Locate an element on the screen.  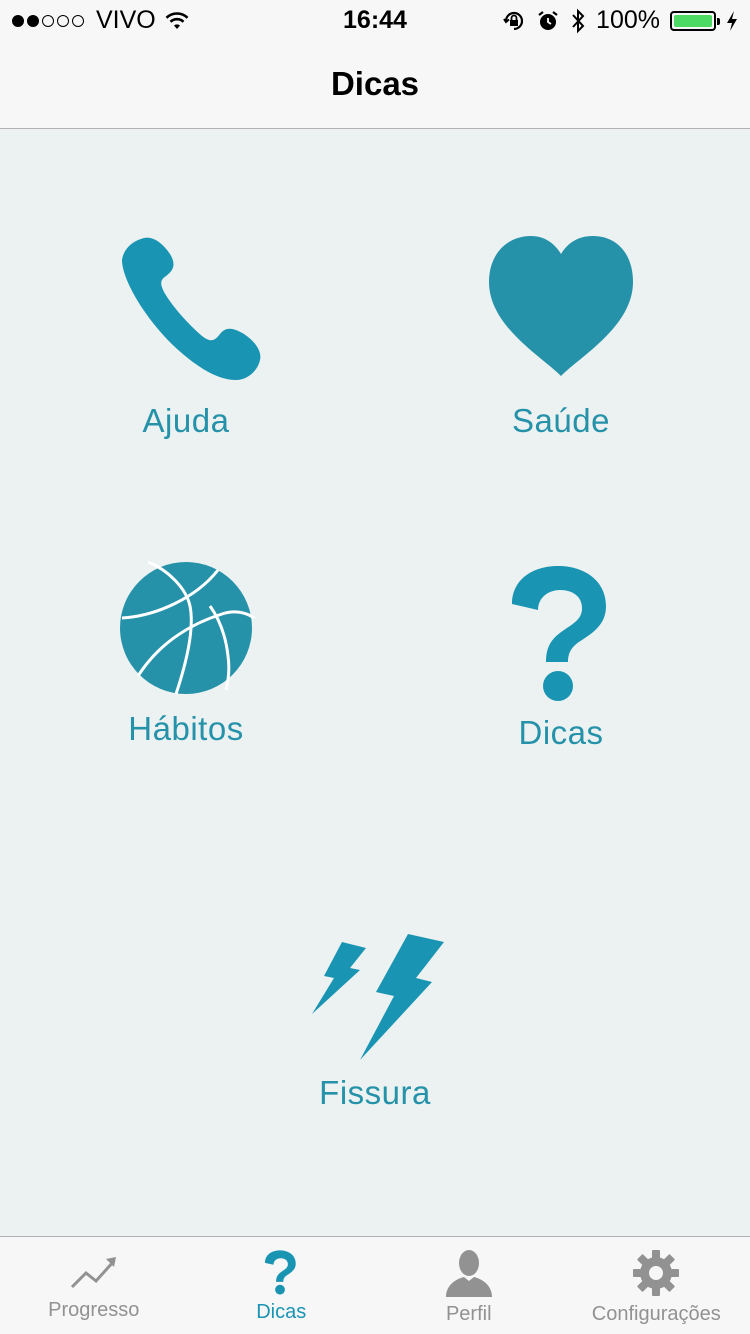
tab-label: Configurações is located at coordinates (656, 1314).